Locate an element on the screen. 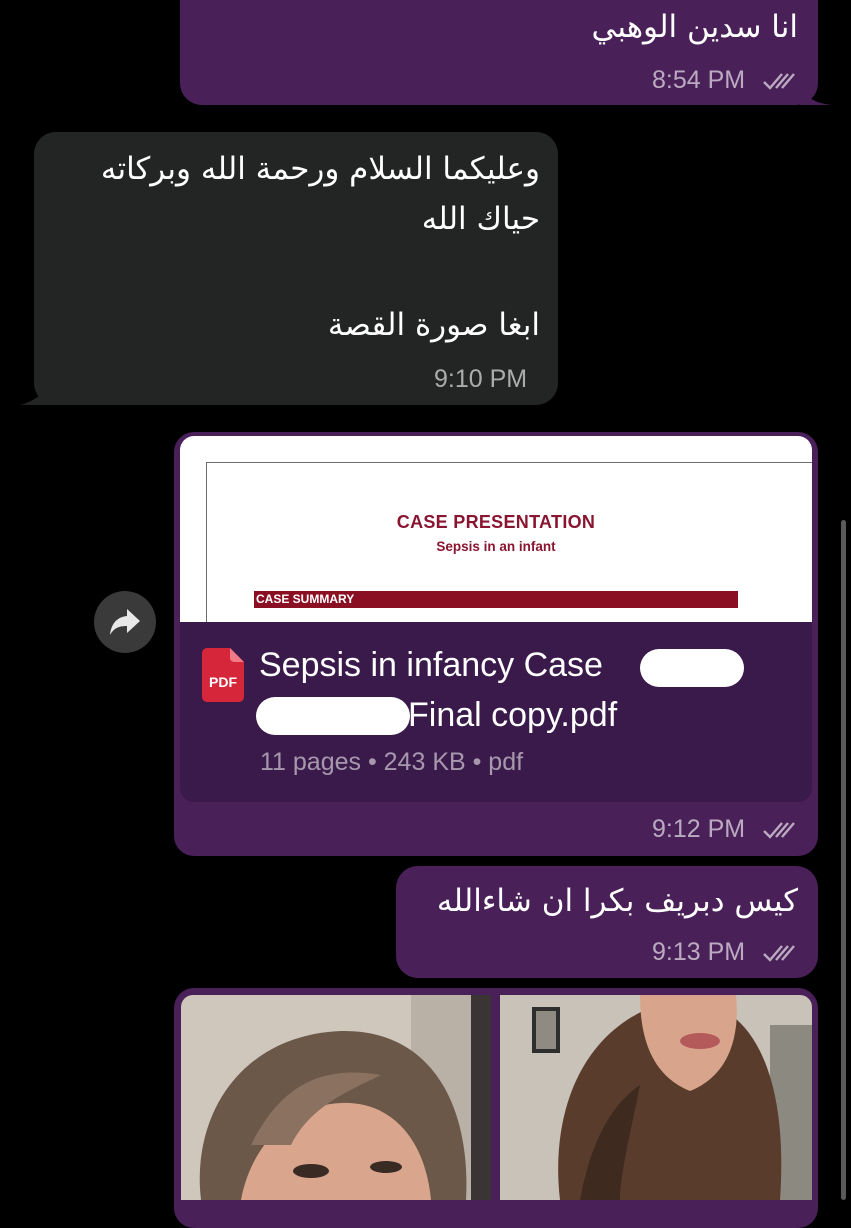 The height and width of the screenshot is (1228, 851). message-text: كيس دبريف بكرا ان شاءالله is located at coordinates (617, 901).